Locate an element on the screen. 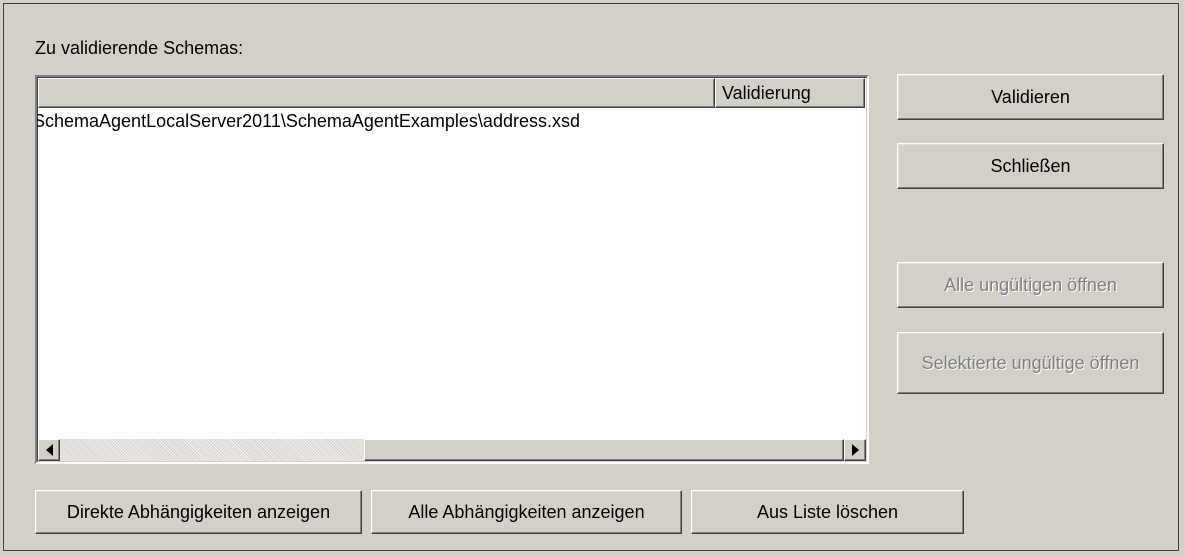 The width and height of the screenshot is (1185, 556). scrollbar-thumb is located at coordinates (604, 450).